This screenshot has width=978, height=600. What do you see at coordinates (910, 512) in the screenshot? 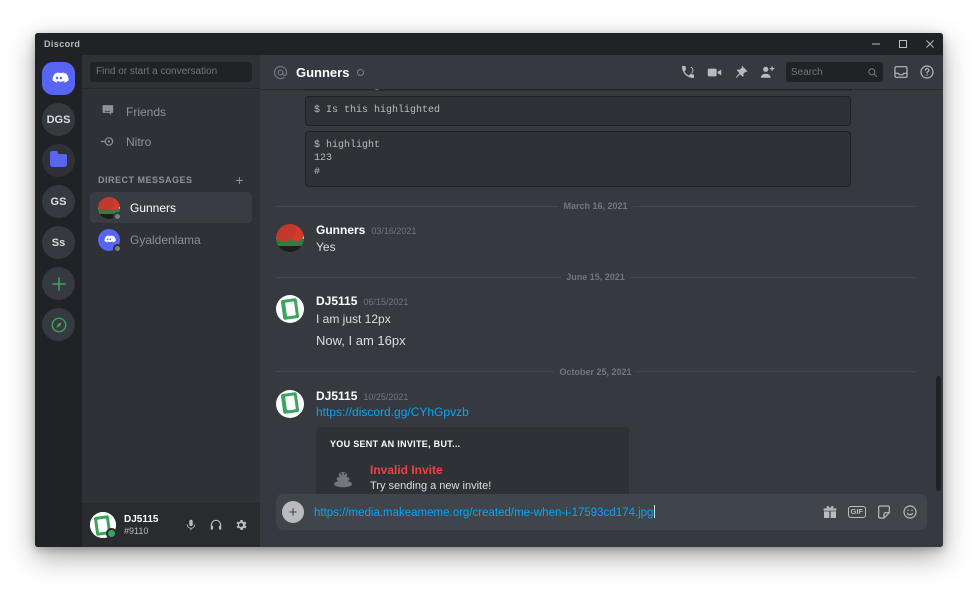
I see `emoji-icon` at bounding box center [910, 512].